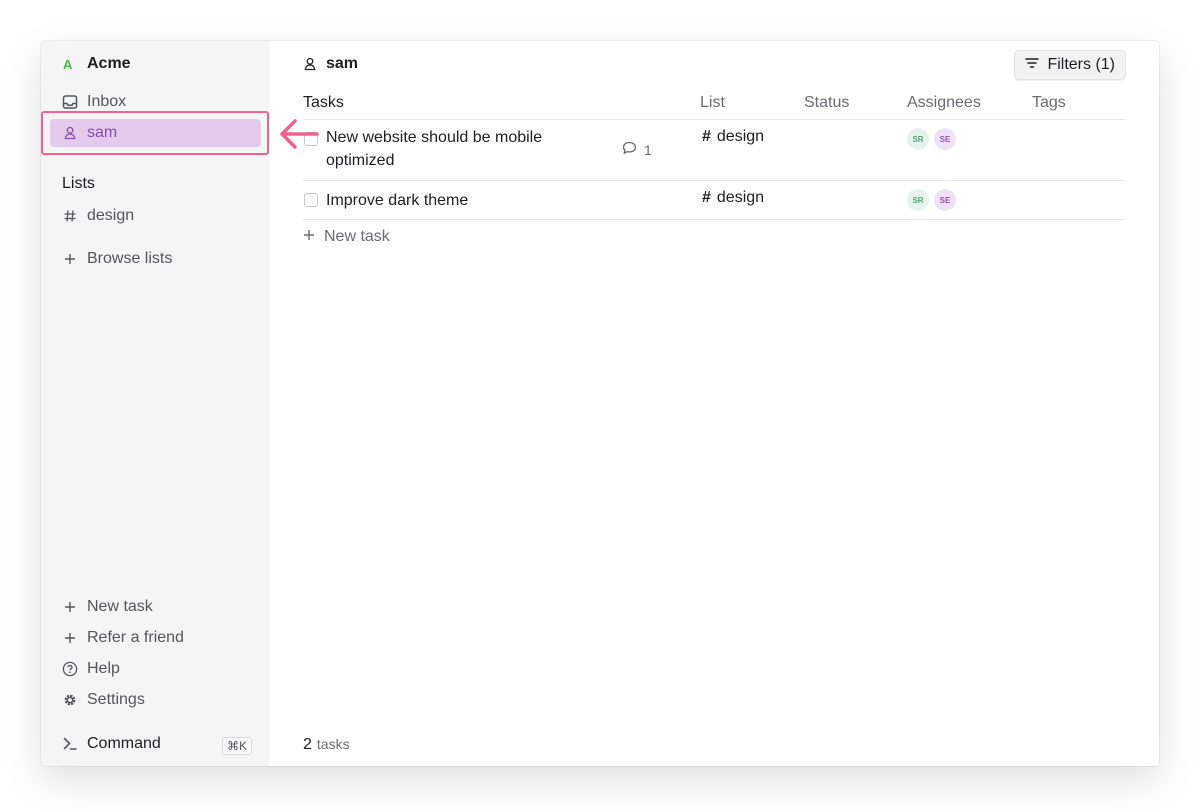  Describe the element at coordinates (116, 699) in the screenshot. I see `sidebar-item-label: Settings` at that location.